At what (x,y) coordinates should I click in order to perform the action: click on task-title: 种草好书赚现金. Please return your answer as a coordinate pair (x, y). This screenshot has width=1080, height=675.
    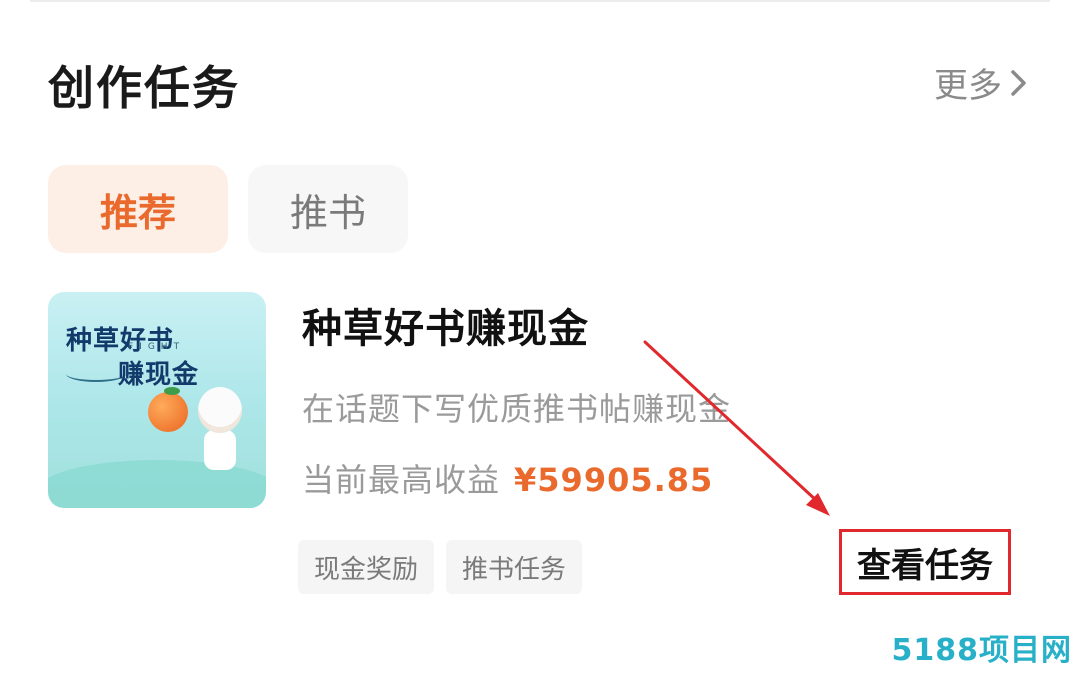
    Looking at the image, I should click on (445, 325).